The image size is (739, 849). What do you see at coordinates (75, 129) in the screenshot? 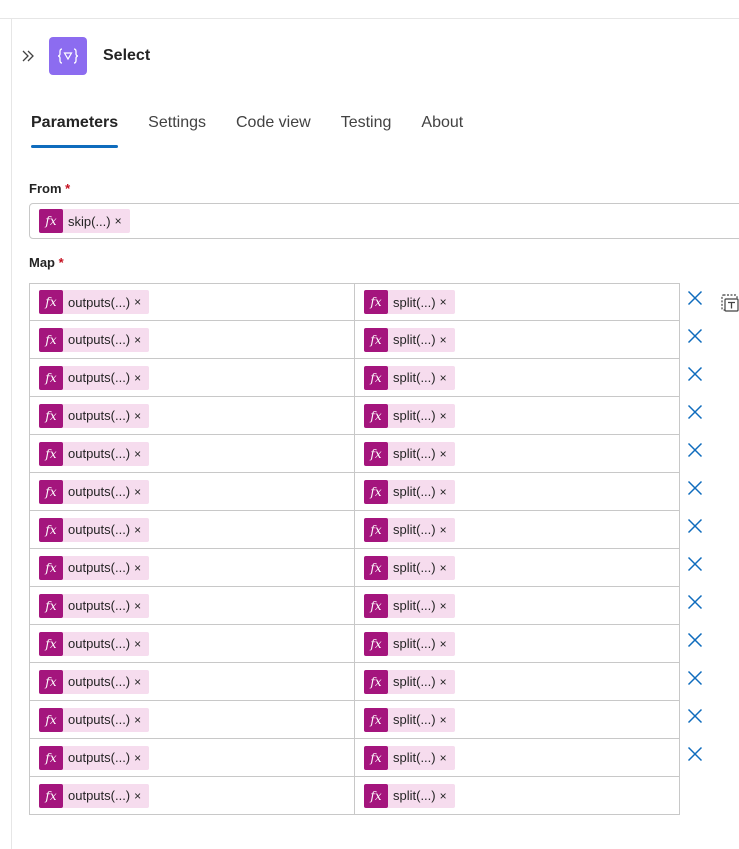
I see `tab-parameters: Parameters` at bounding box center [75, 129].